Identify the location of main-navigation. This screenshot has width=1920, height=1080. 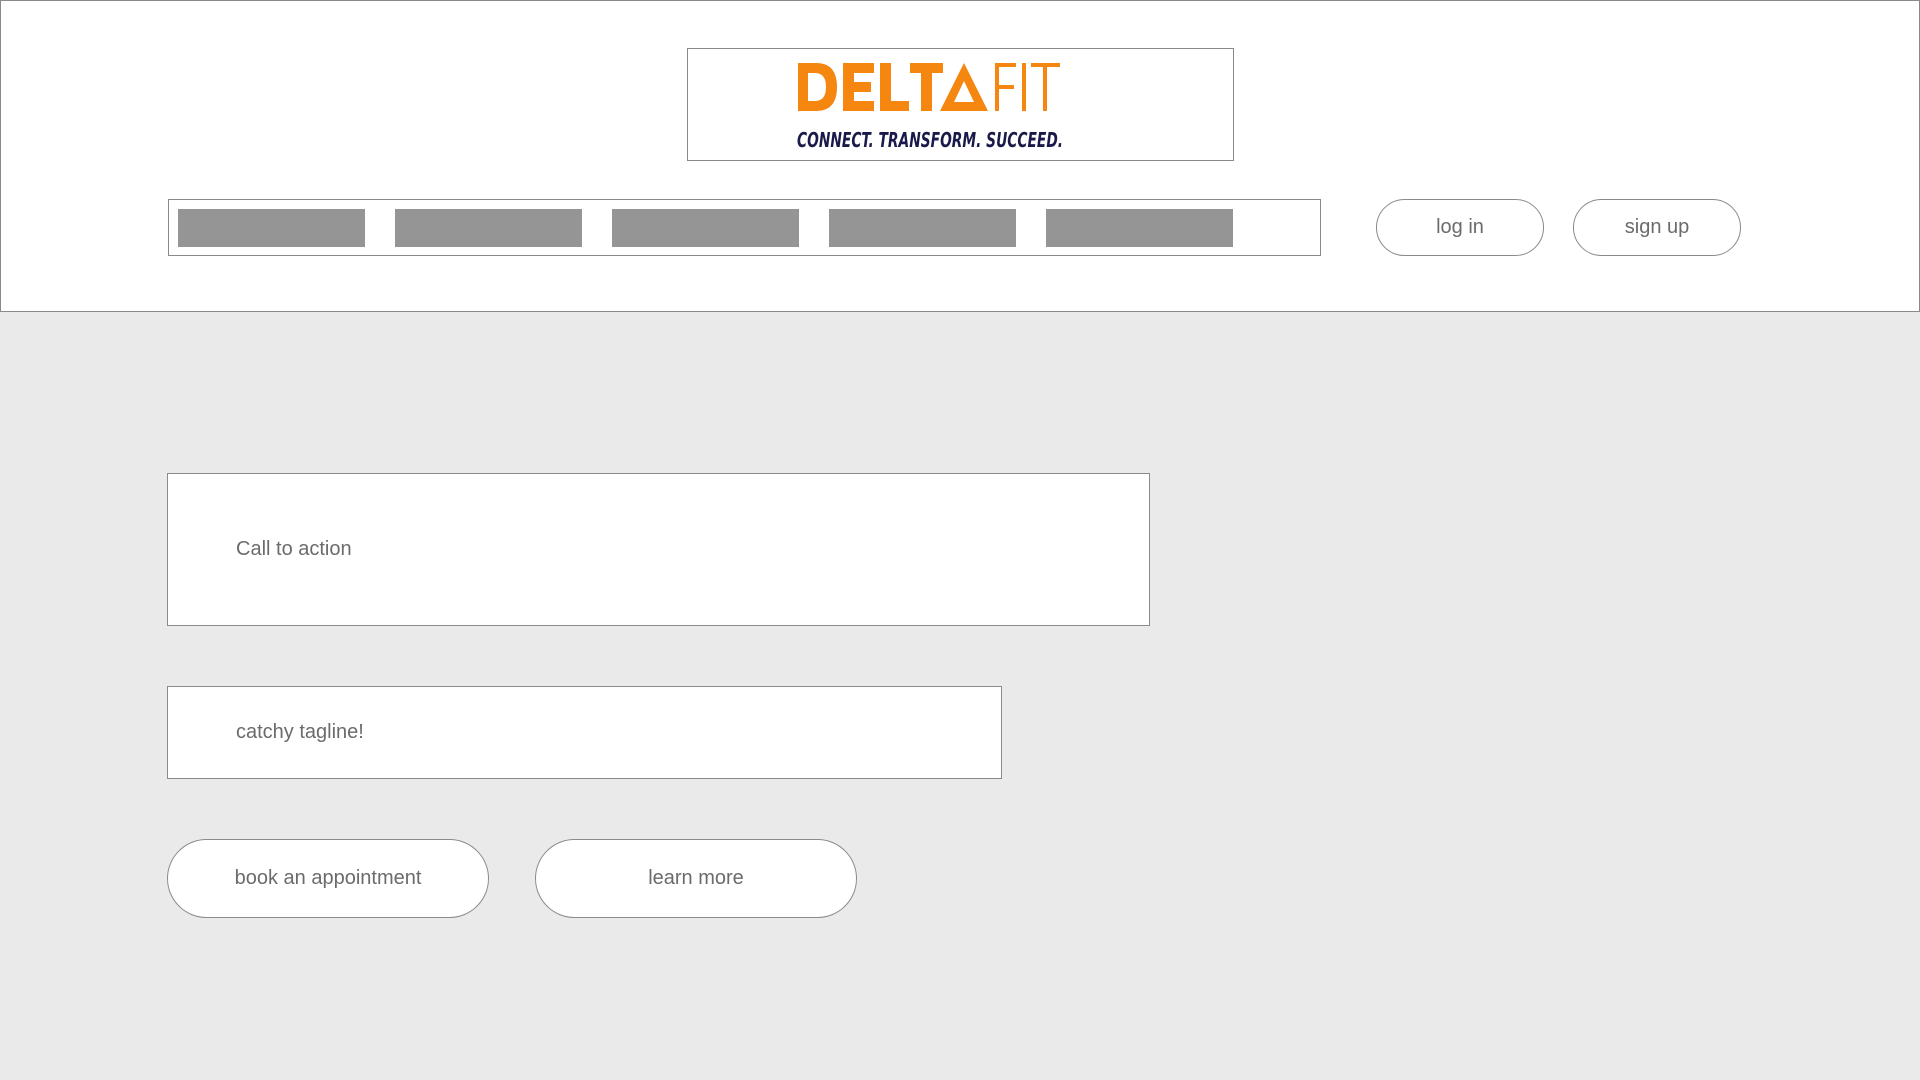
(744, 227).